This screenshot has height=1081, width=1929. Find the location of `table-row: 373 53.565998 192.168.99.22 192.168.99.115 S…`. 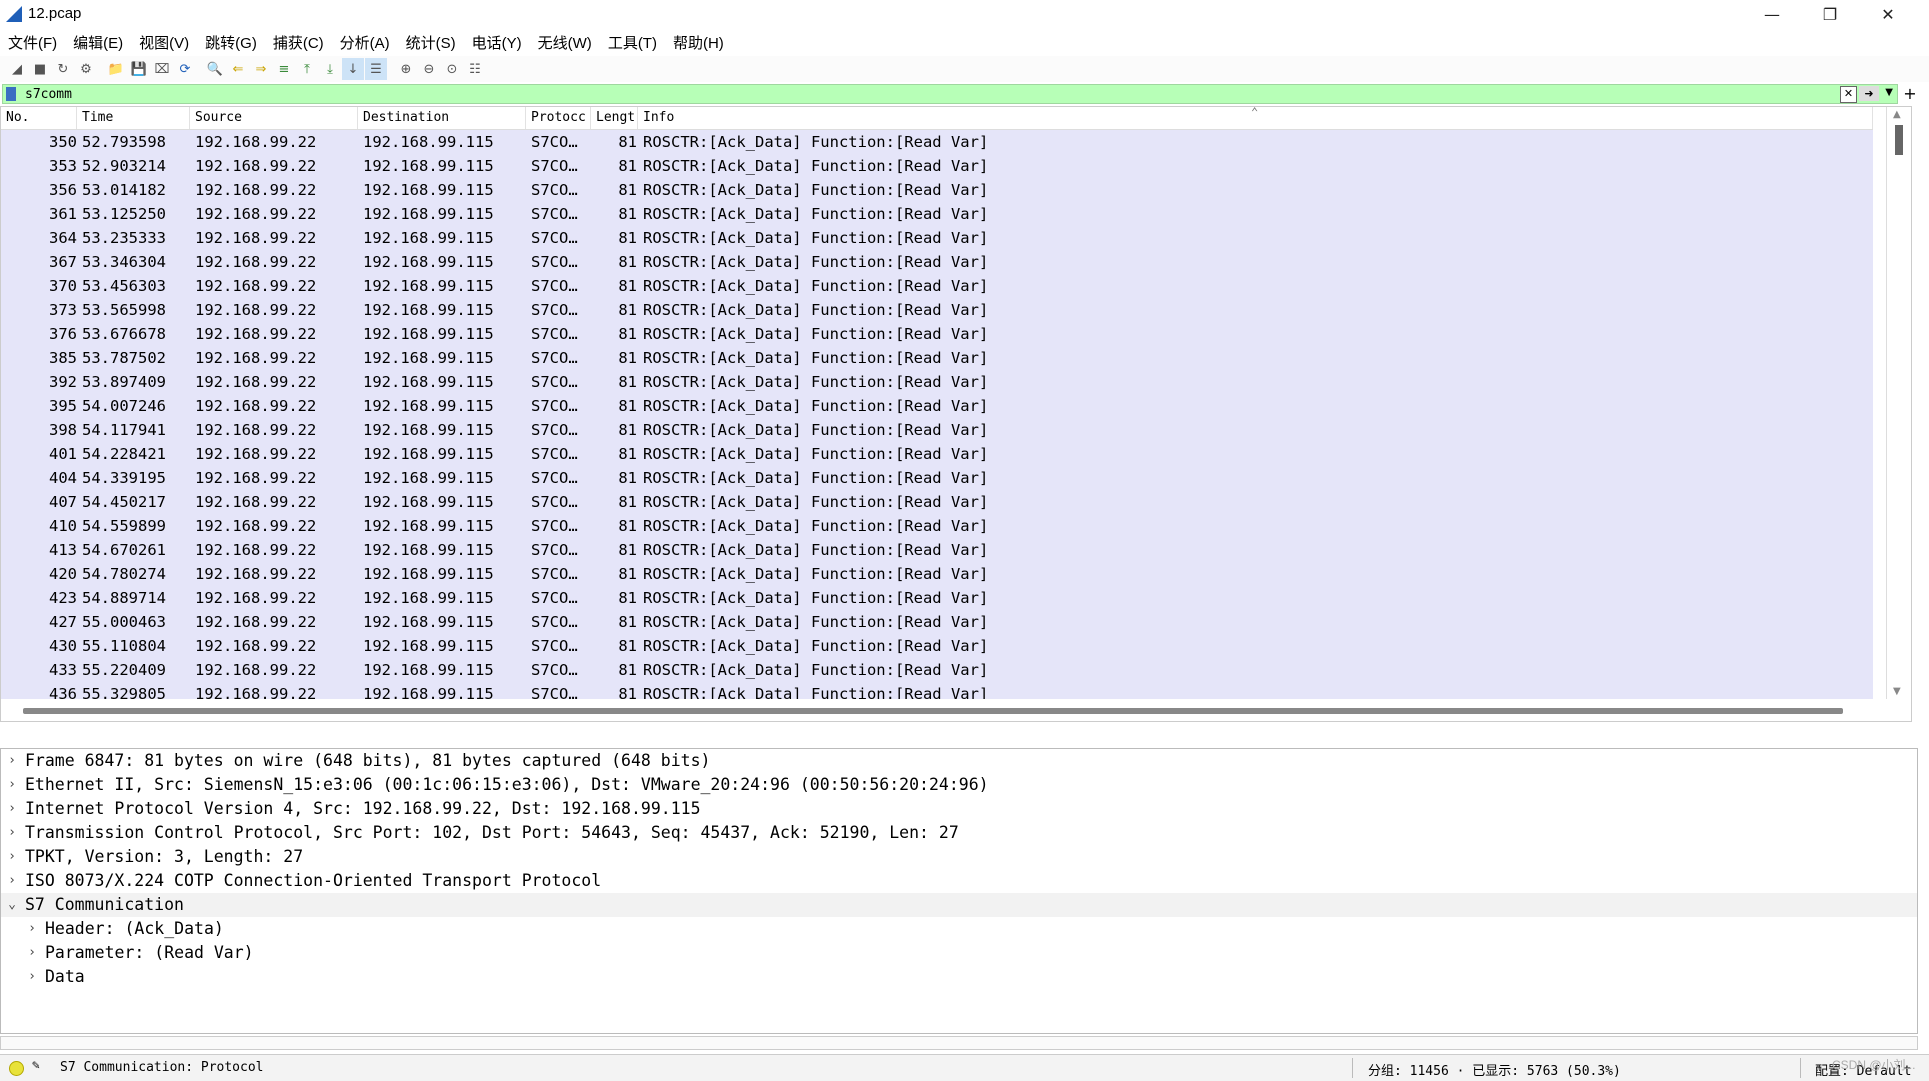

table-row: 373 53.565998 192.168.99.22 192.168.99.115 S… is located at coordinates (937, 310).